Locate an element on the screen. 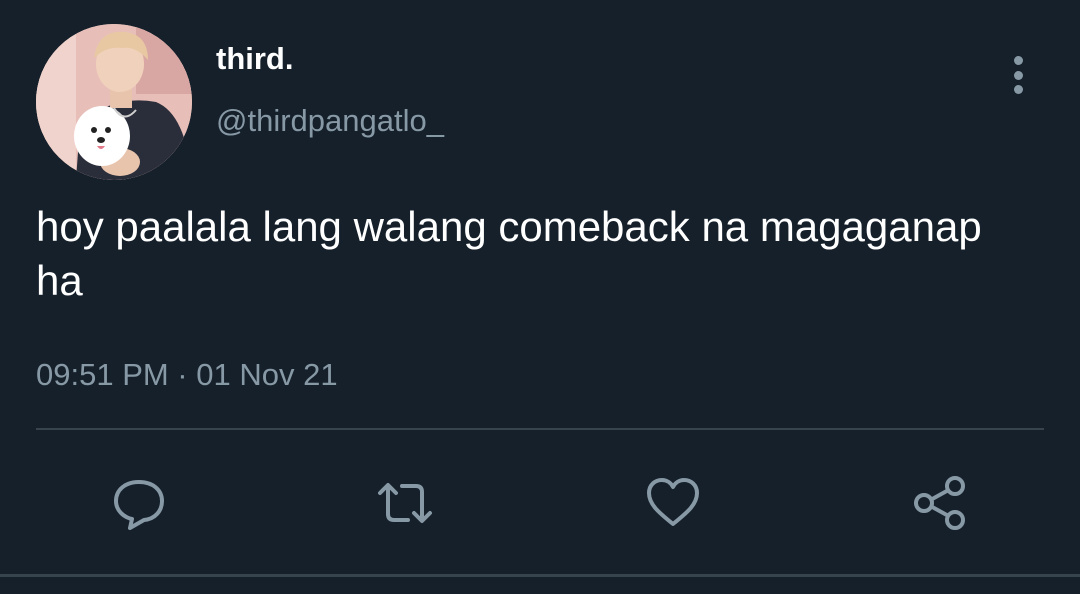 The height and width of the screenshot is (594, 1080). display-name: third. is located at coordinates (255, 59).